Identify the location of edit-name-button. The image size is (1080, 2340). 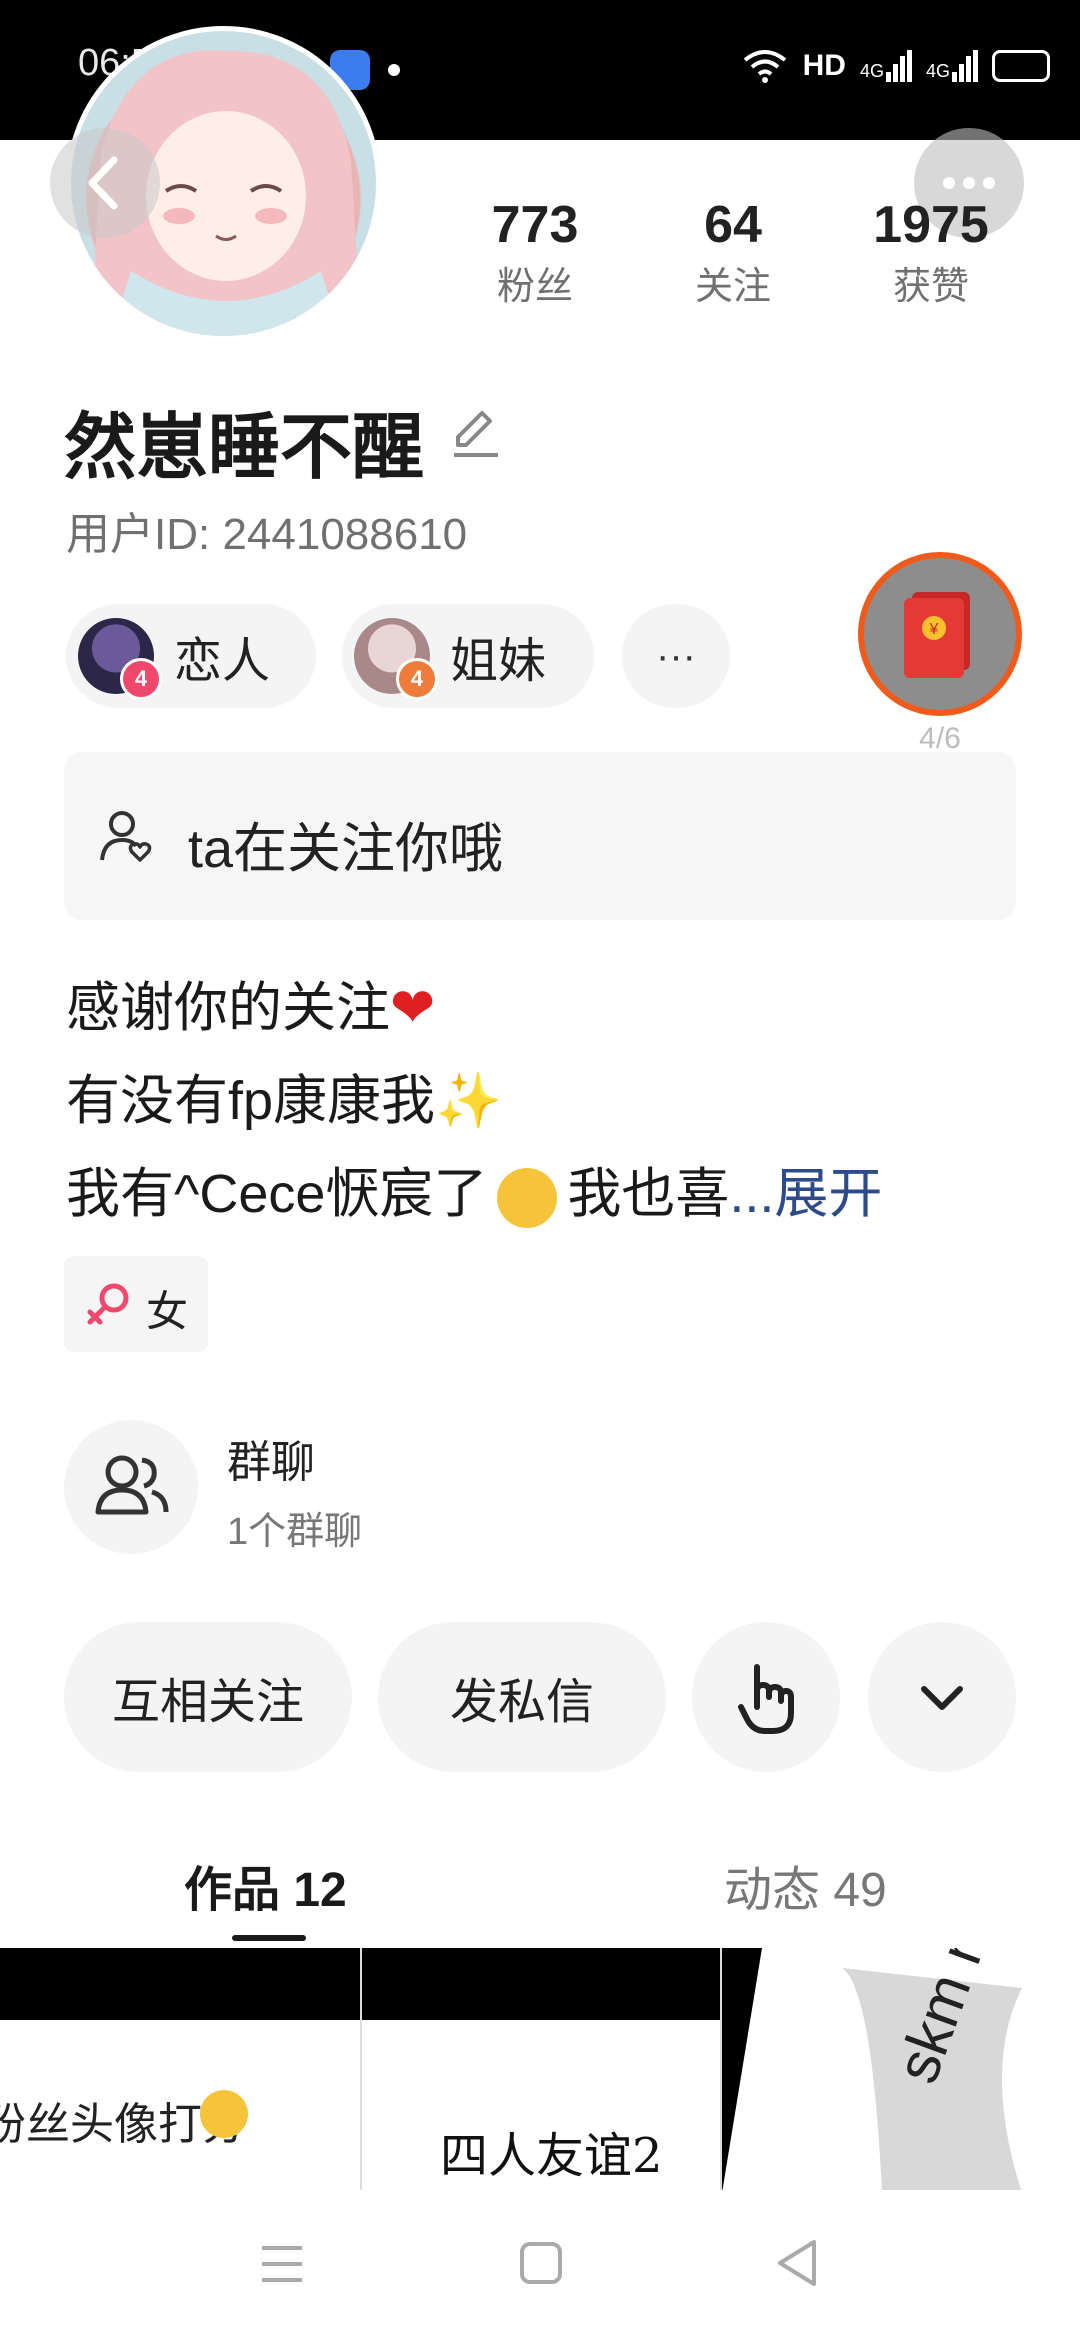
(475, 434).